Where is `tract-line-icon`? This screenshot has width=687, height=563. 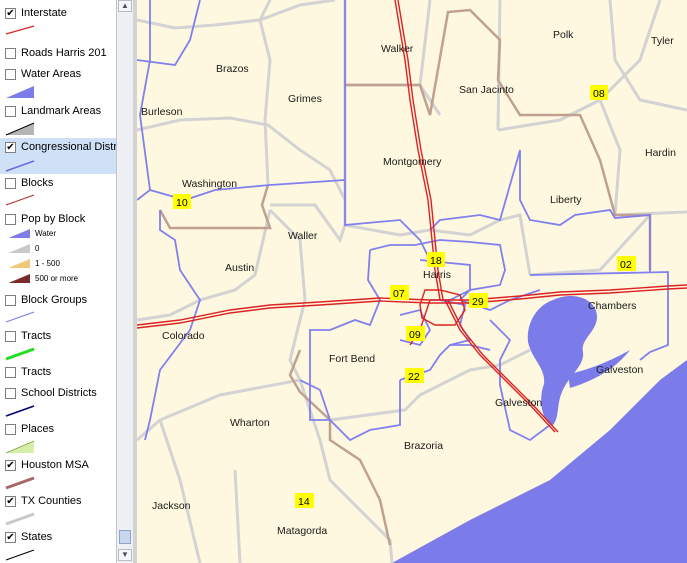 tract-line-icon is located at coordinates (20, 354).